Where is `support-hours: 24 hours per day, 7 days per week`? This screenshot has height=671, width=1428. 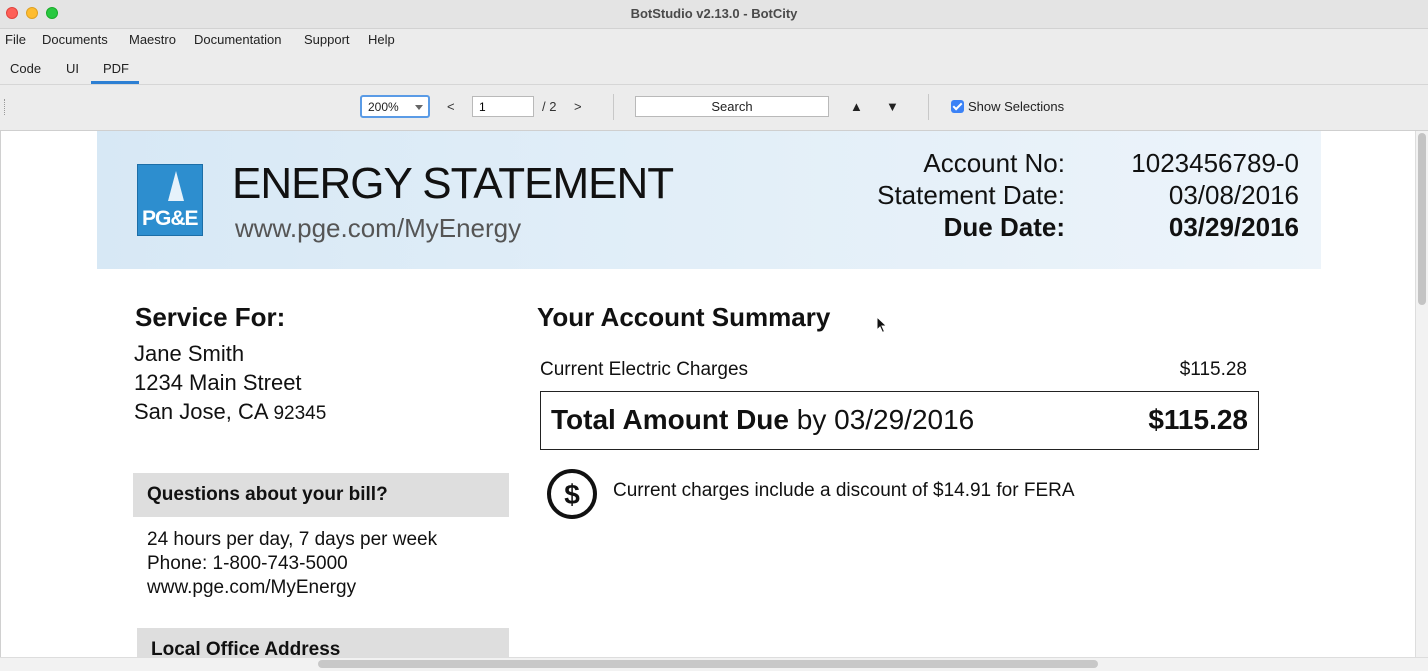
support-hours: 24 hours per day, 7 days per week is located at coordinates (292, 539).